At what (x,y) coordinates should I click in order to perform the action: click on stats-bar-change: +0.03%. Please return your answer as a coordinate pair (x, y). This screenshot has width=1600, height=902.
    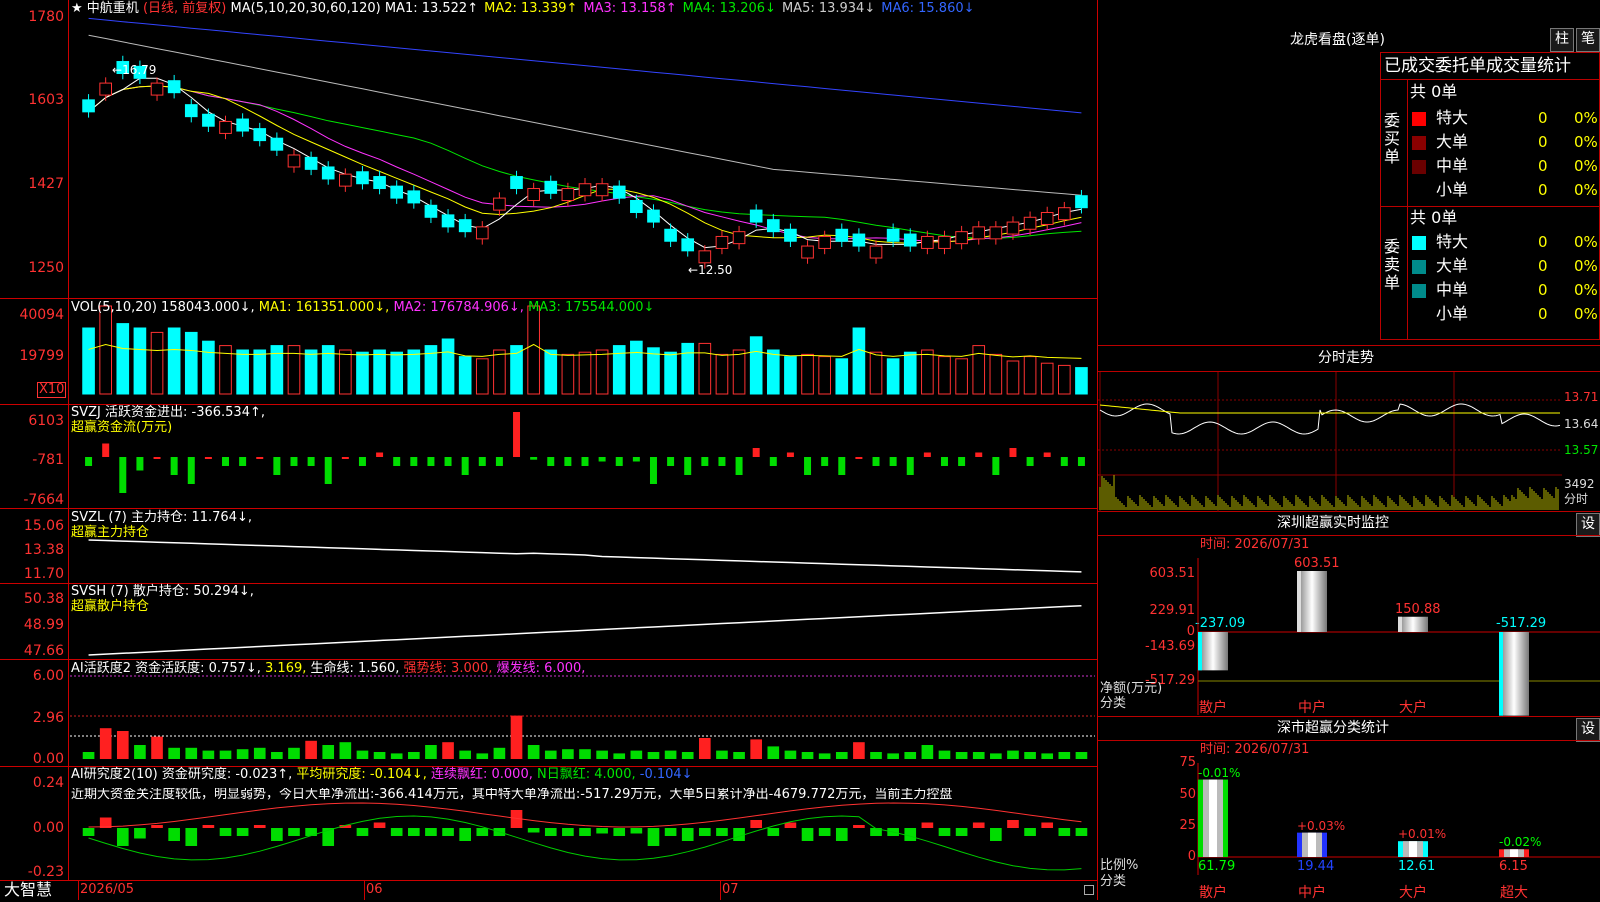
    Looking at the image, I should click on (1321, 825).